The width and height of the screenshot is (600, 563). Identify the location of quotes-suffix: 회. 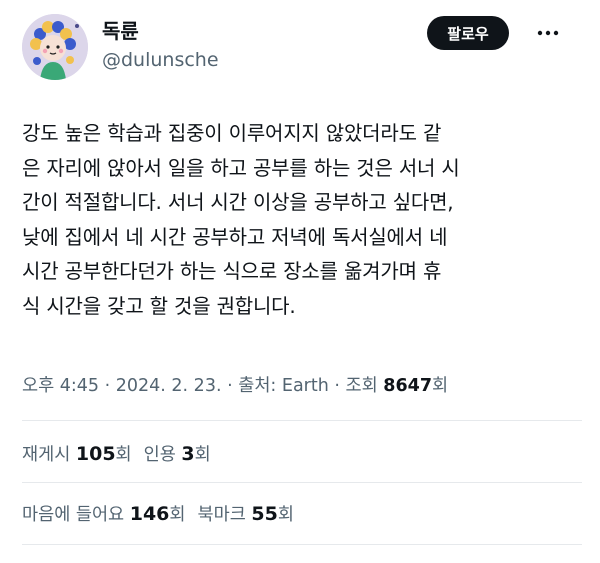
(202, 455).